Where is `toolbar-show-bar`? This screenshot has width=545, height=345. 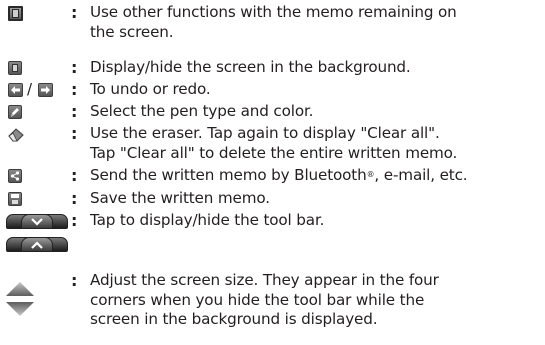 toolbar-show-bar is located at coordinates (37, 244).